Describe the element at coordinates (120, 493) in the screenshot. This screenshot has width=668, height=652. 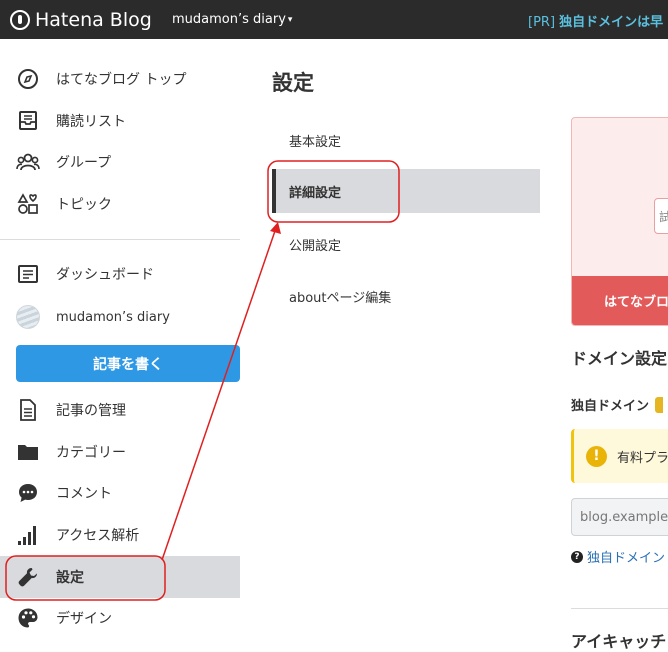
I see `sidebar-item-comments: コメント` at that location.